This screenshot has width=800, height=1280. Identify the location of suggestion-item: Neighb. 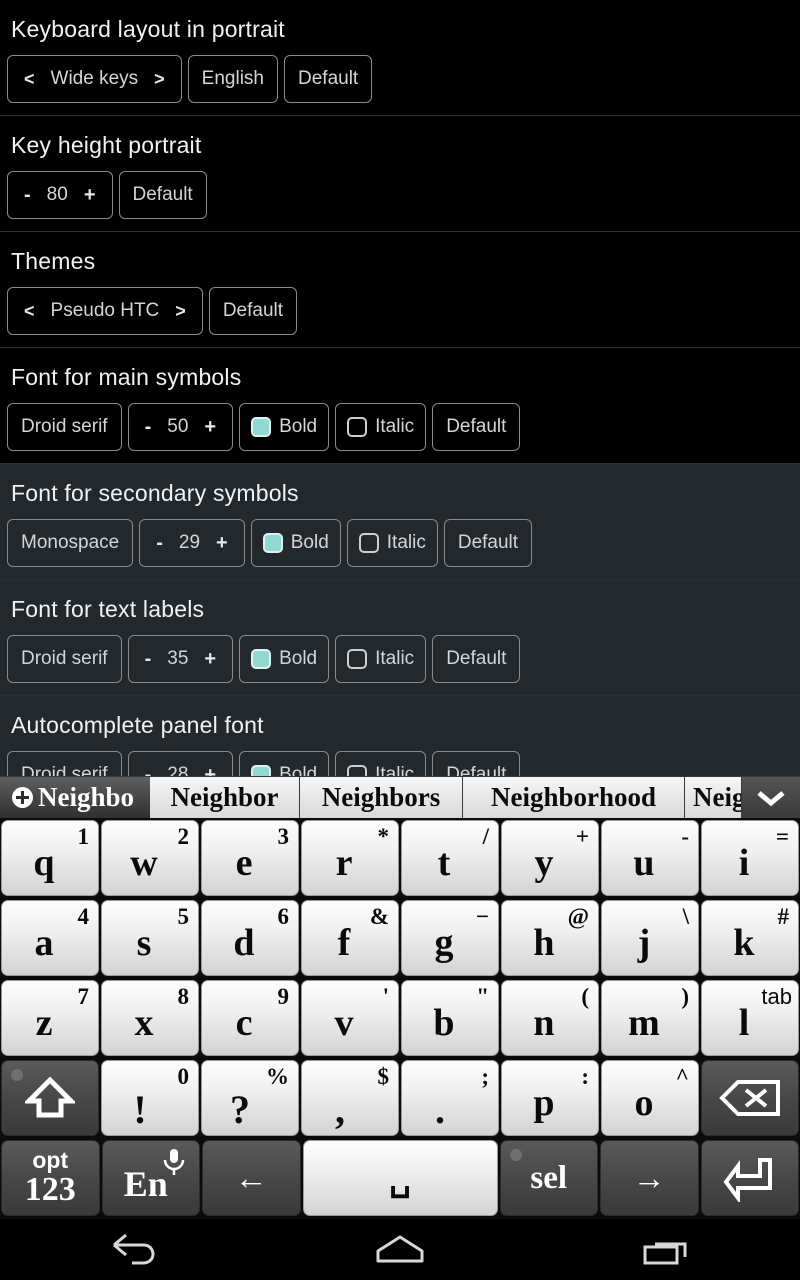
(713, 797).